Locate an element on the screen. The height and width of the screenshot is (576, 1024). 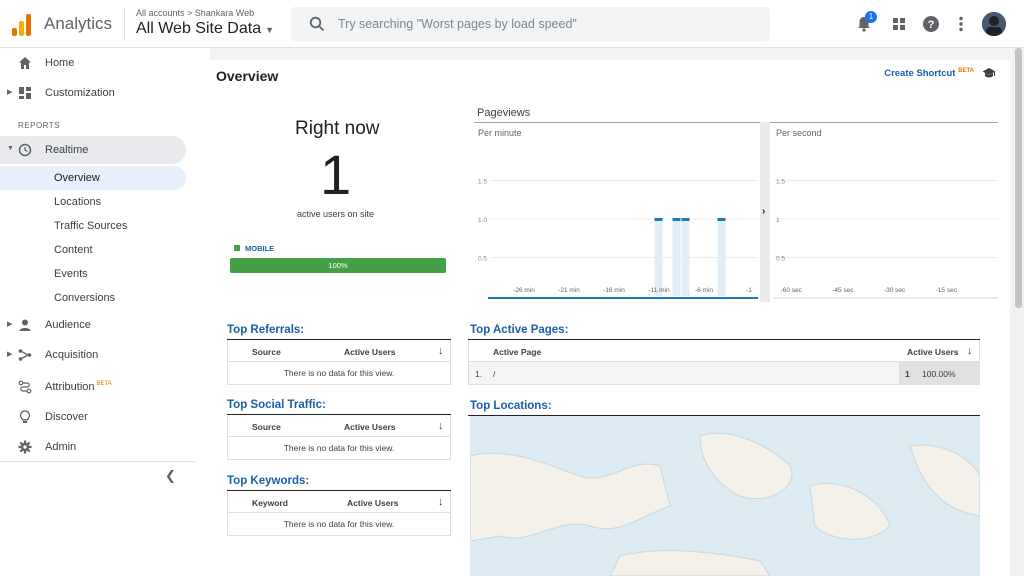
account-avatar is located at coordinates (994, 24).